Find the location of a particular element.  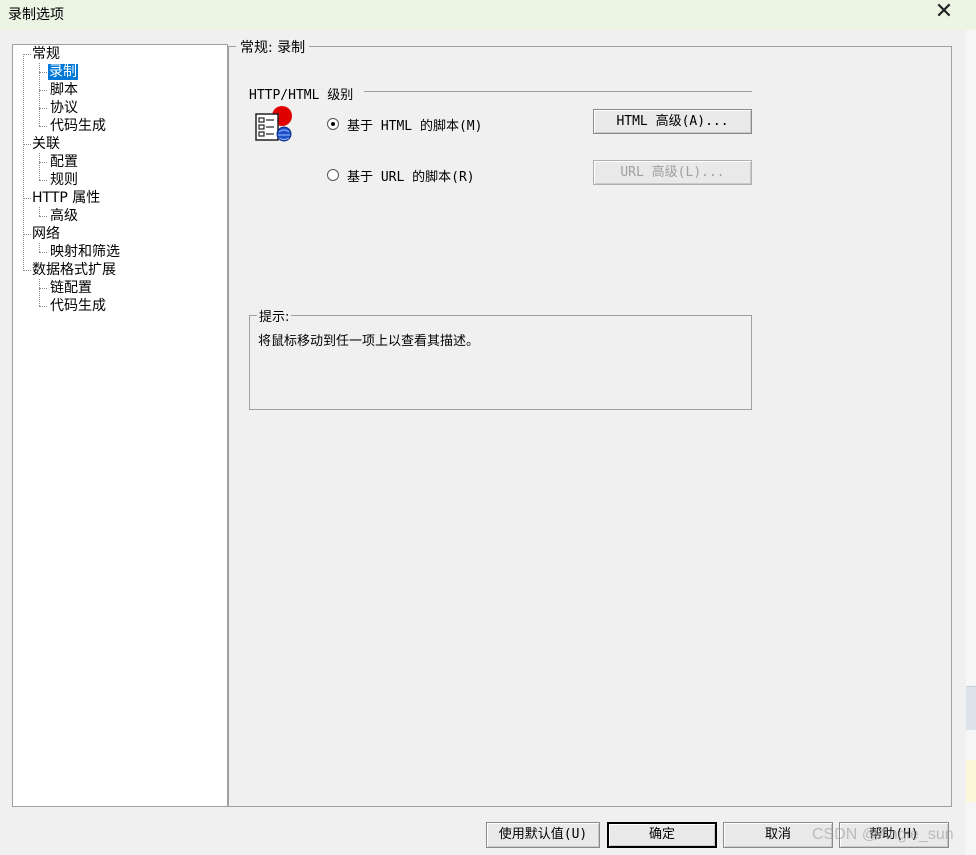

background-window-edge is located at coordinates (971, 442).